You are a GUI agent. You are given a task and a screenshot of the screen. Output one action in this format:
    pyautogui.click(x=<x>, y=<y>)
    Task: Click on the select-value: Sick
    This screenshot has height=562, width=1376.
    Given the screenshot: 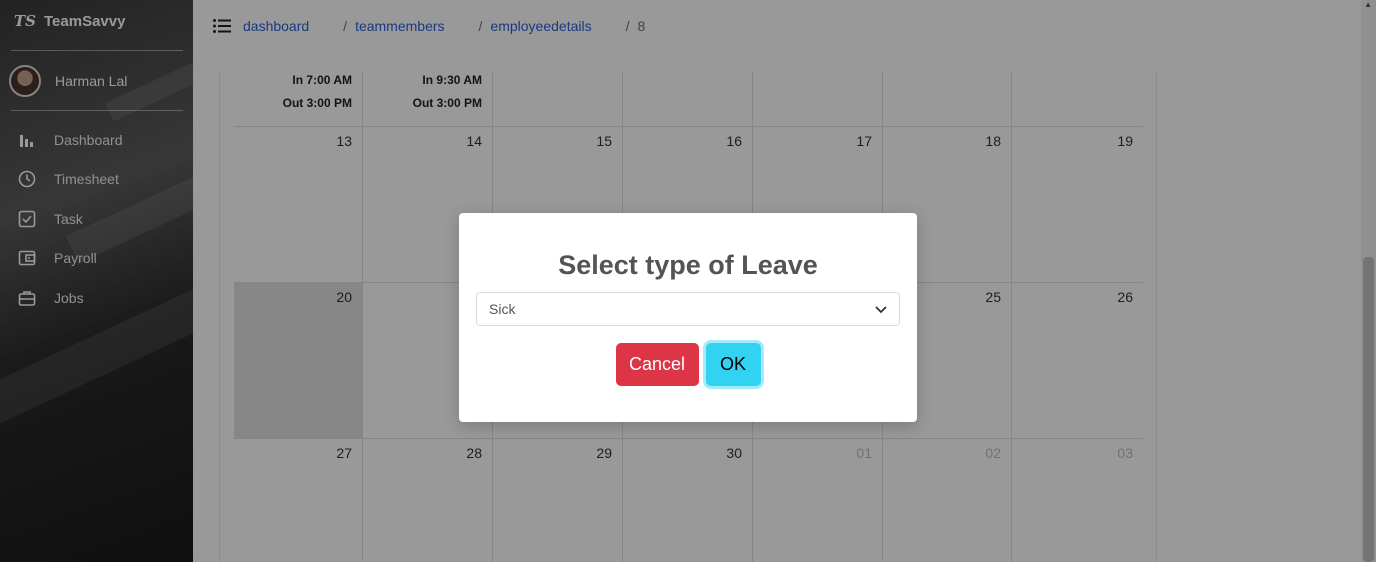 What is the action you would take?
    pyautogui.click(x=502, y=309)
    